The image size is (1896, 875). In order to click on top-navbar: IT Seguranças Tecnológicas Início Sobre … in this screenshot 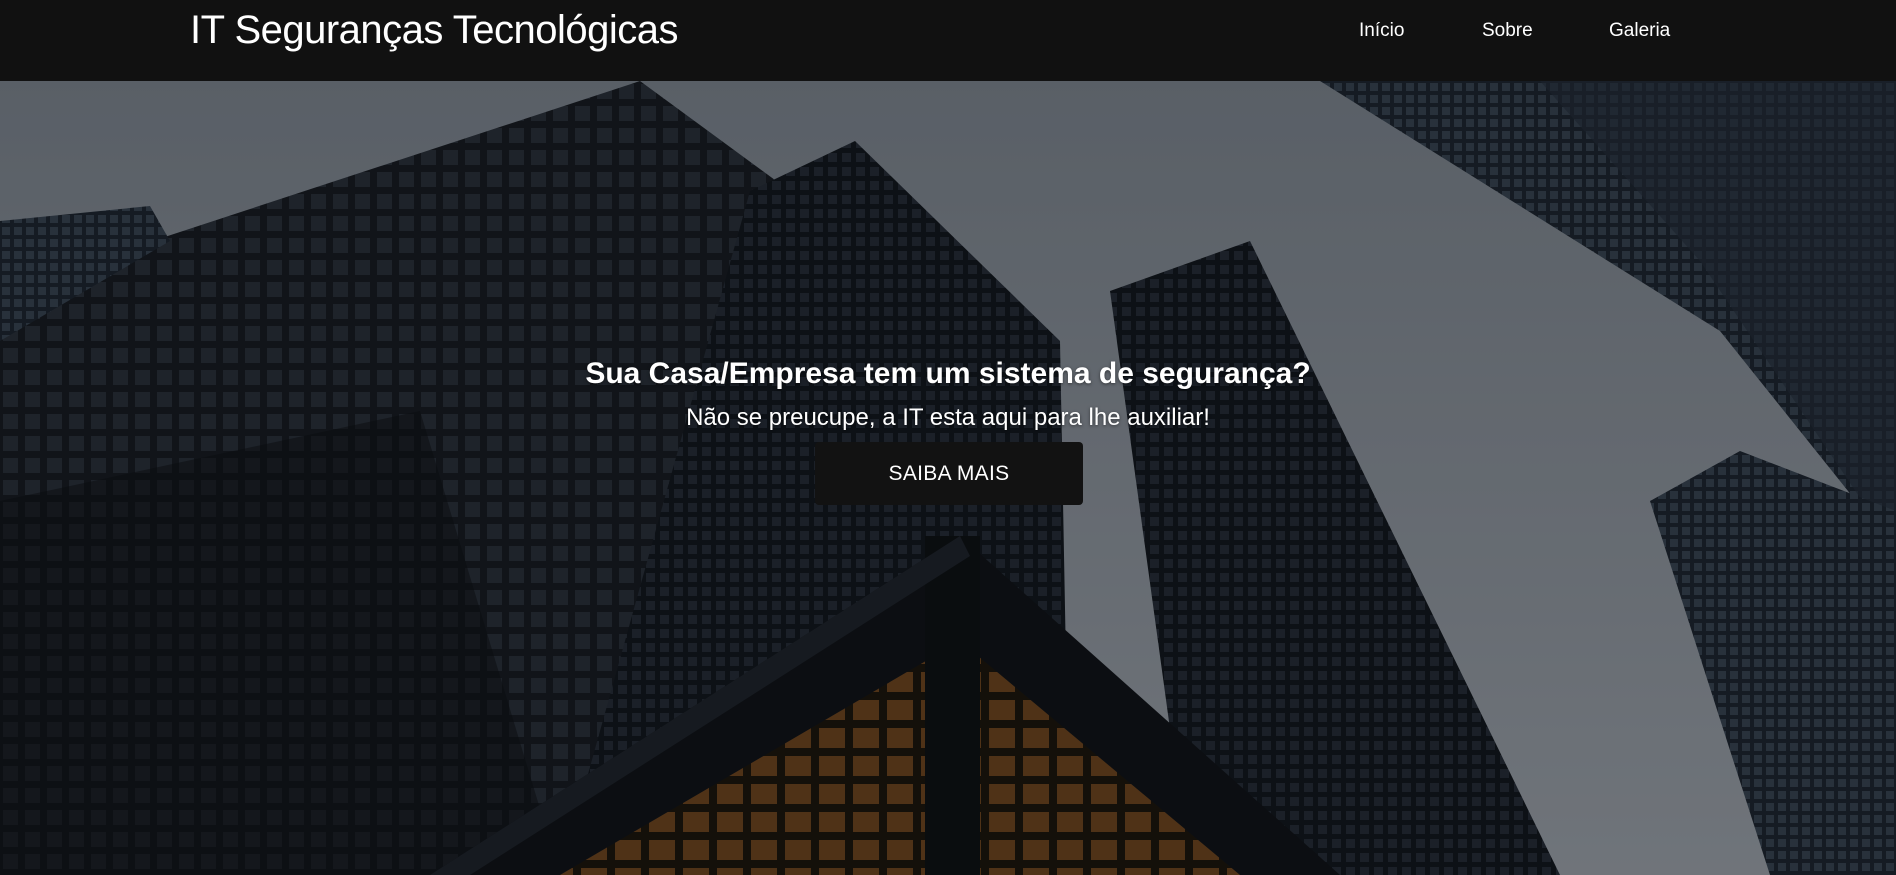, I will do `click(948, 40)`.